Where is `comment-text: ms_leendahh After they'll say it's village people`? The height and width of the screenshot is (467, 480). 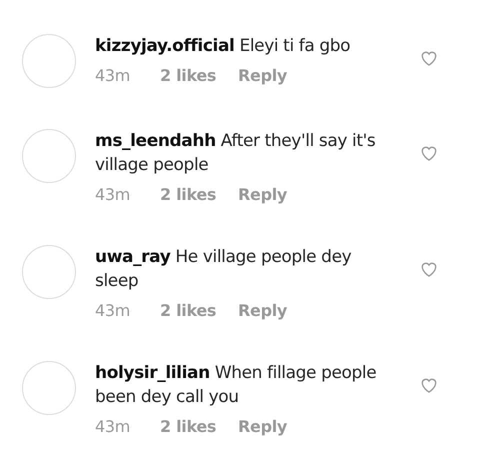 comment-text: ms_leendahh After they'll say it's village people is located at coordinates (235, 153).